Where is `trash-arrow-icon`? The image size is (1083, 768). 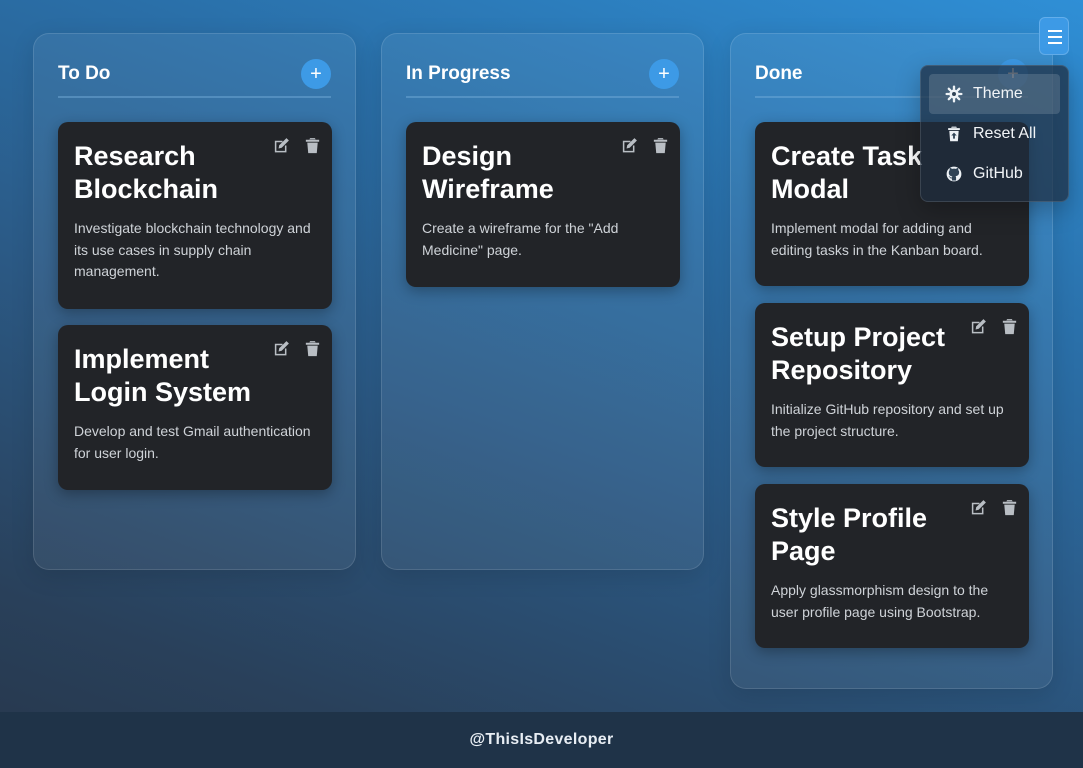
trash-arrow-icon is located at coordinates (954, 134).